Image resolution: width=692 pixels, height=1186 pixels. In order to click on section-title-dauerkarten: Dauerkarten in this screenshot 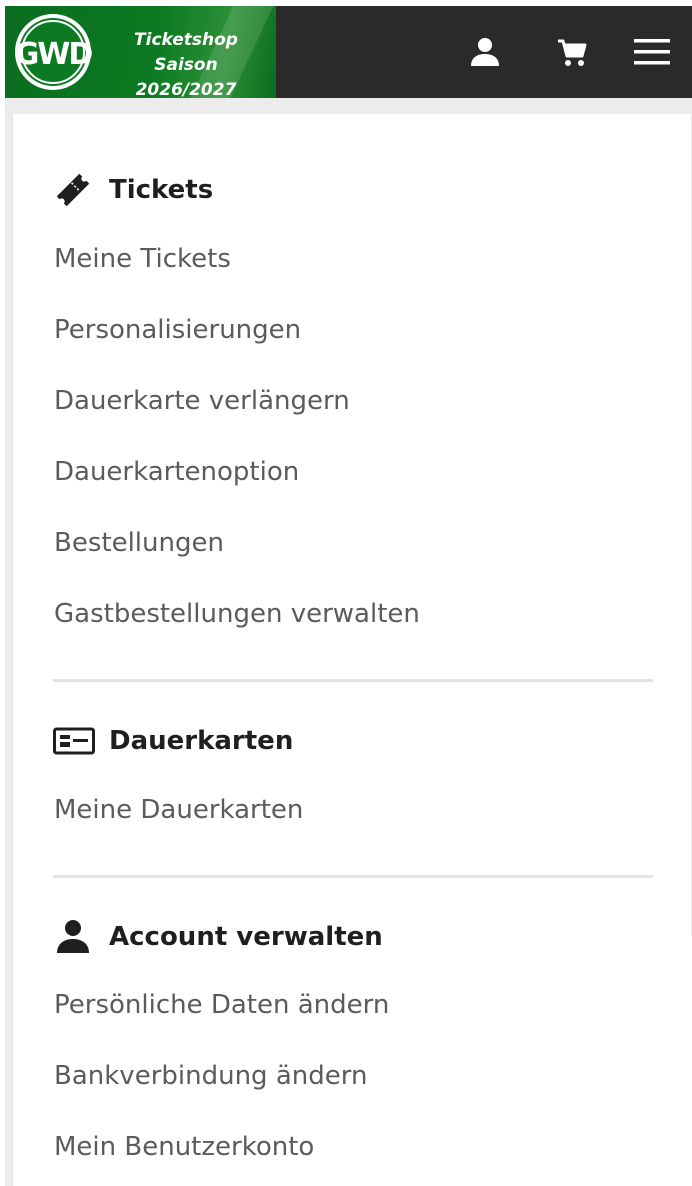, I will do `click(201, 741)`.